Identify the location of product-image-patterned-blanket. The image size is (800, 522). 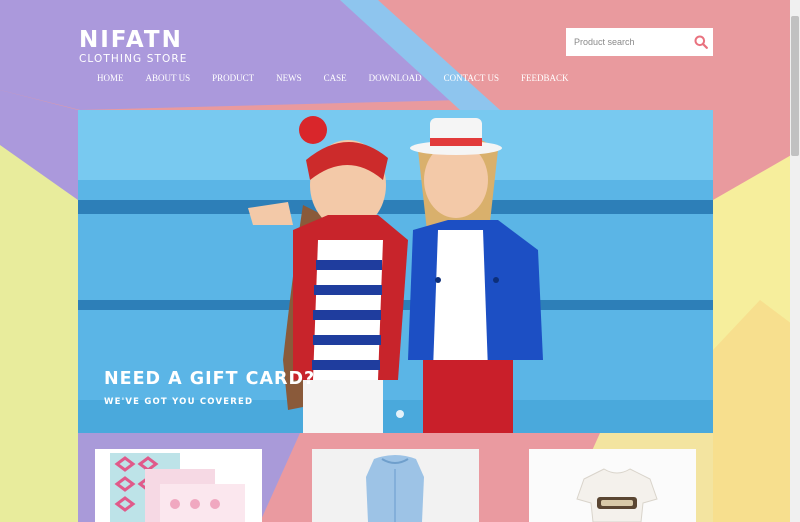
(178, 485).